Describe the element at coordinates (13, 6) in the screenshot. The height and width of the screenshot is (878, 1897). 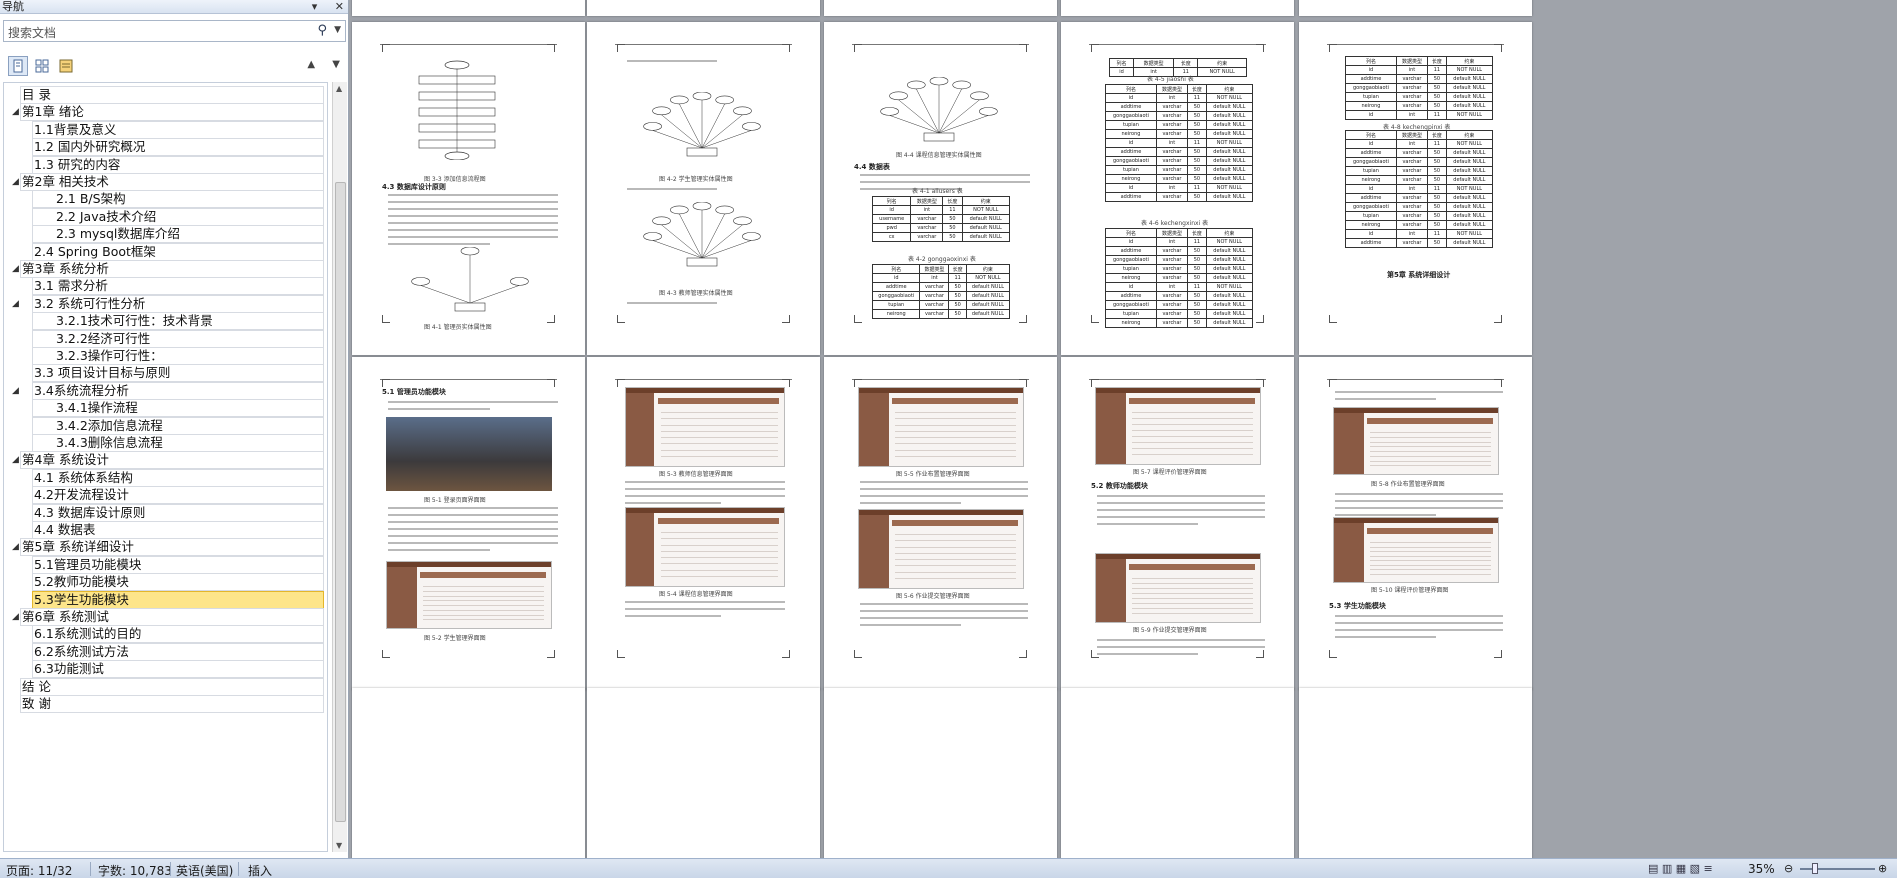
I see `nav-title: 导航` at that location.